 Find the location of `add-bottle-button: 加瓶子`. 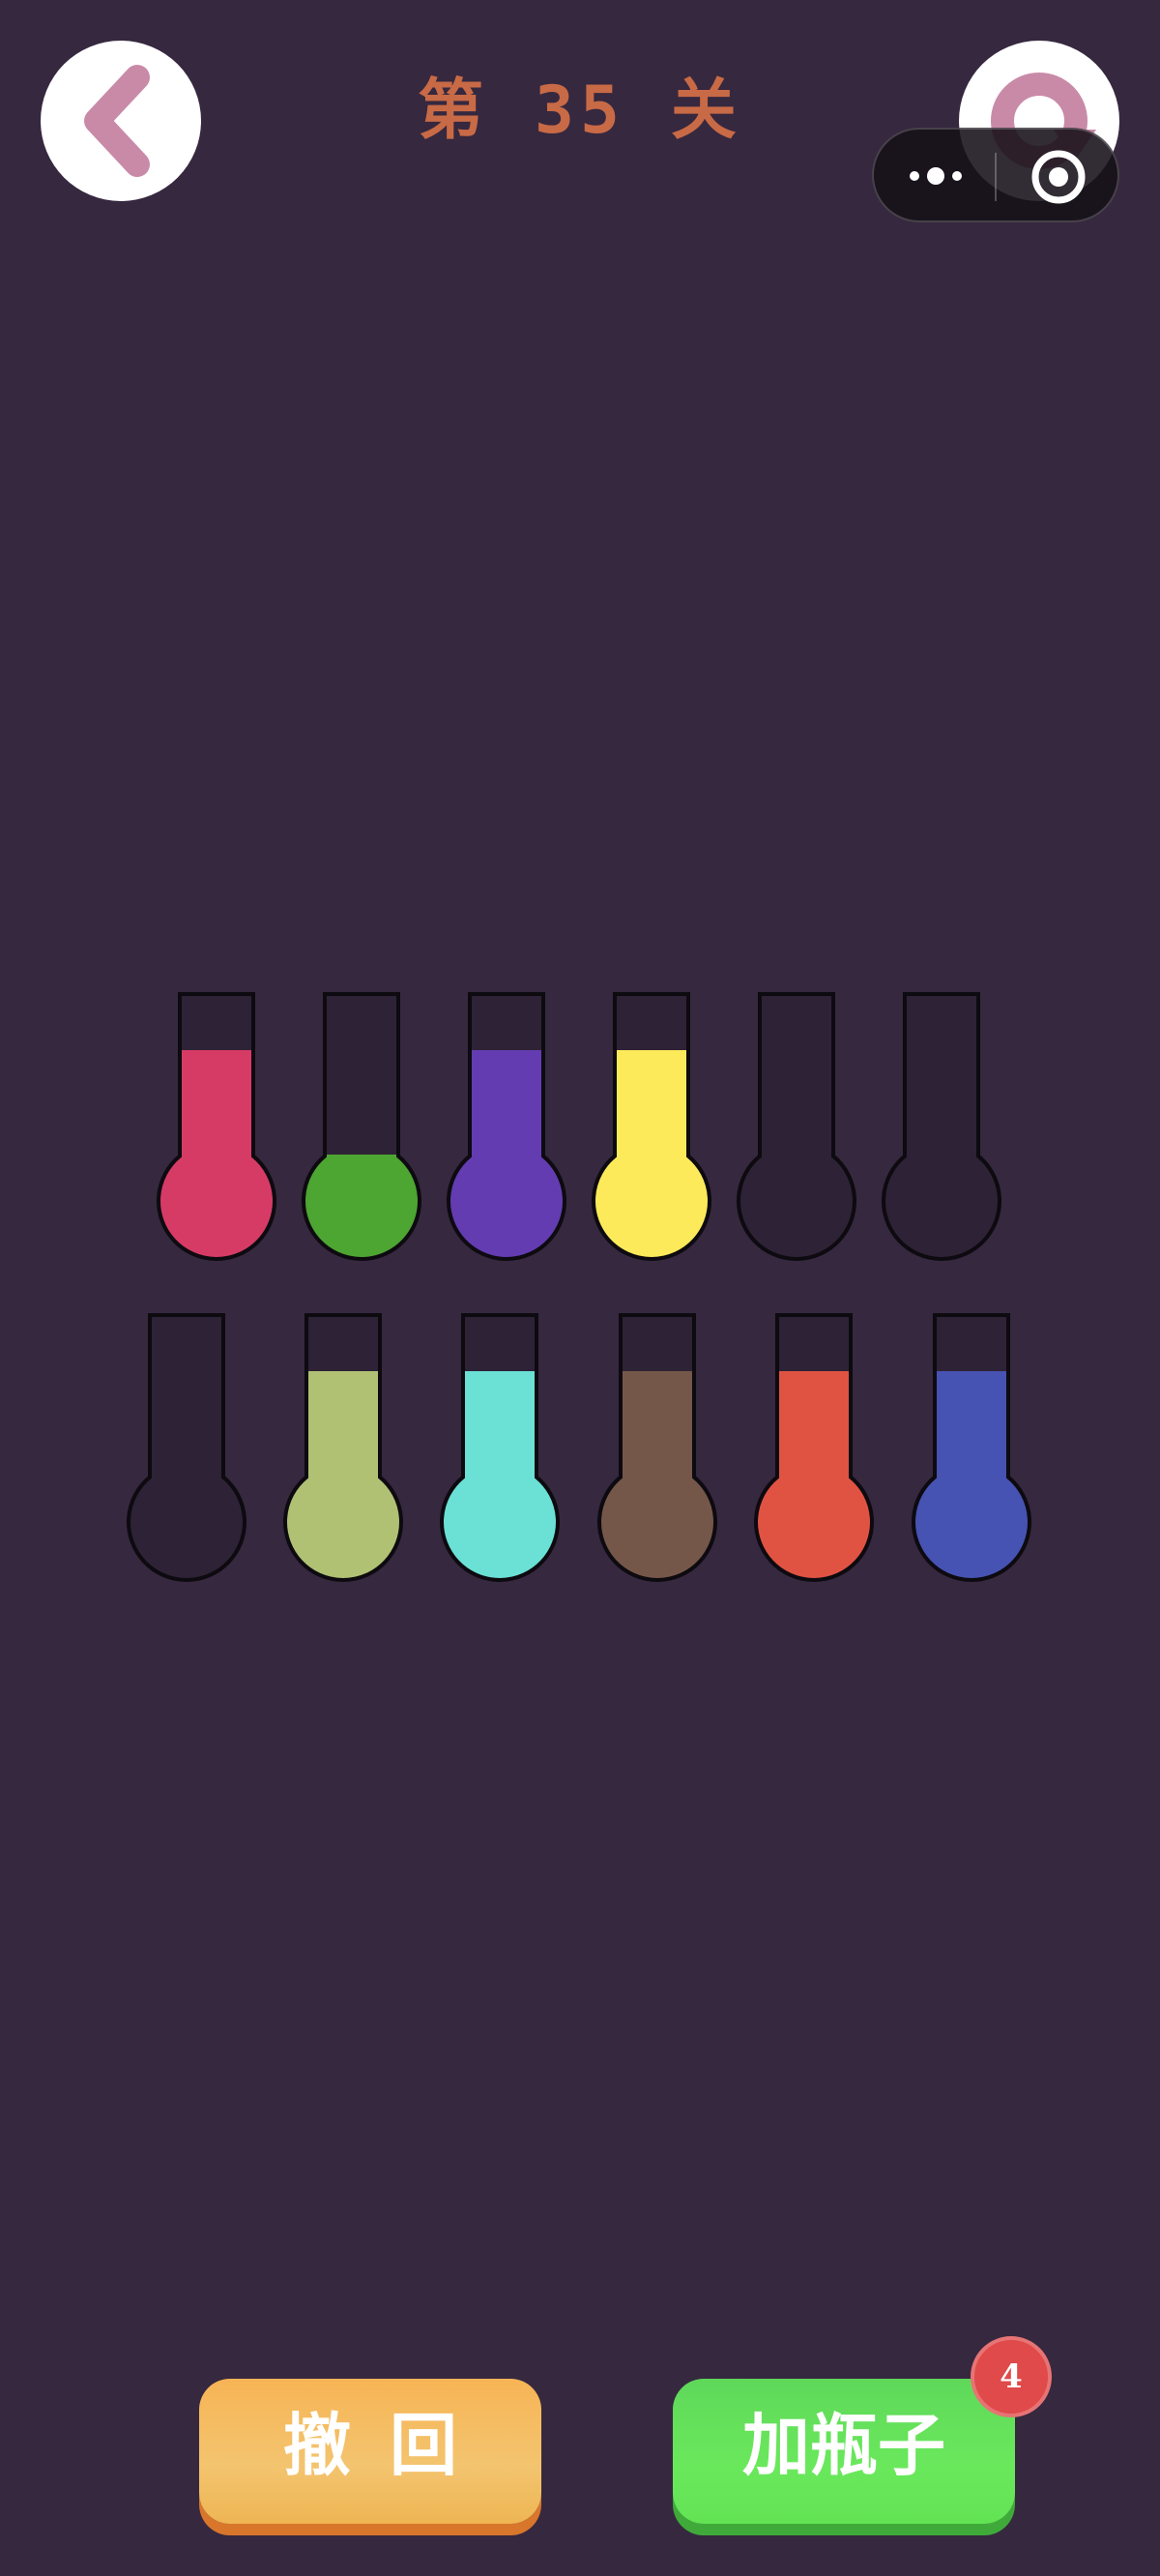

add-bottle-button: 加瓶子 is located at coordinates (844, 2451).